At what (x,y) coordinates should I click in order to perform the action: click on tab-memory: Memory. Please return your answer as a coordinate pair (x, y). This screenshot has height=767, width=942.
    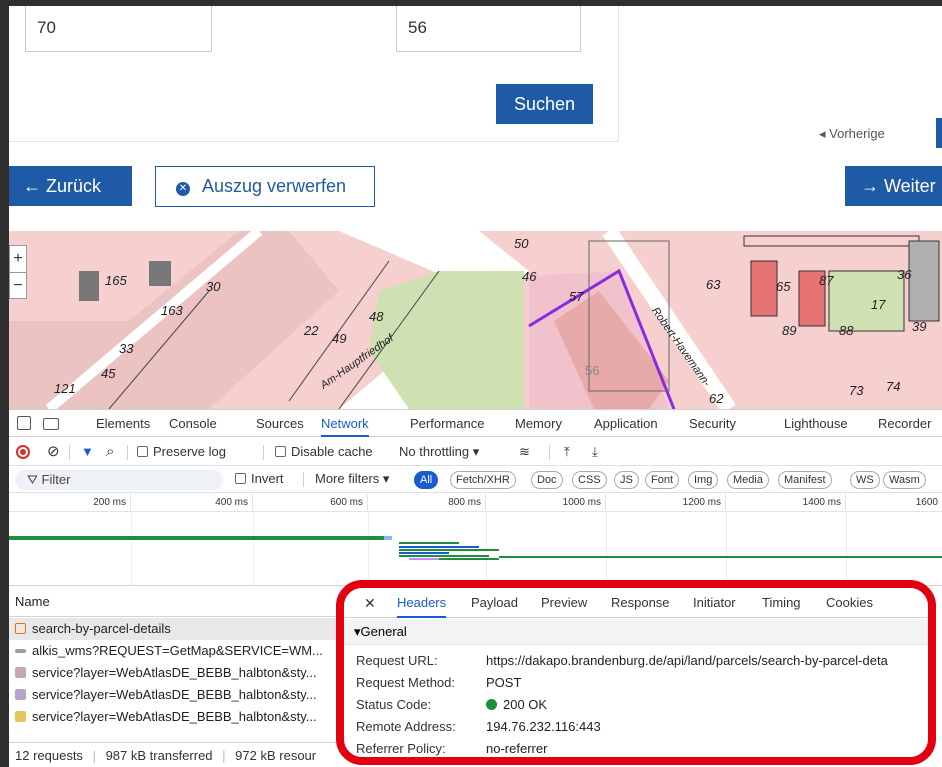
    Looking at the image, I should click on (538, 423).